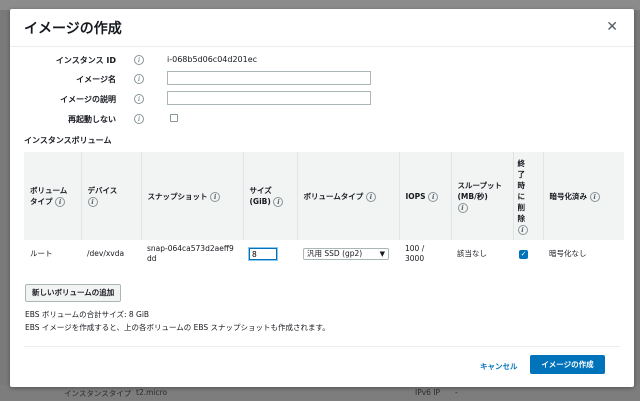 This screenshot has height=401, width=640. What do you see at coordinates (480, 190) in the screenshot?
I see `col-throughput-label: スループット (MB/秒)` at bounding box center [480, 190].